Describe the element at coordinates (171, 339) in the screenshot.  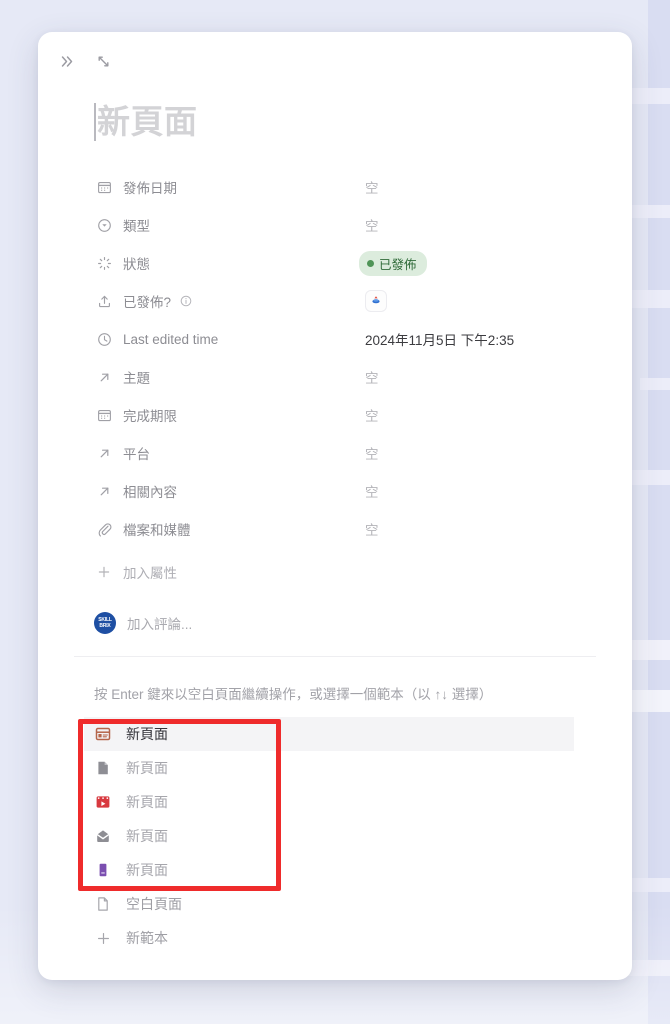
I see `property-name: Last edited time` at that location.